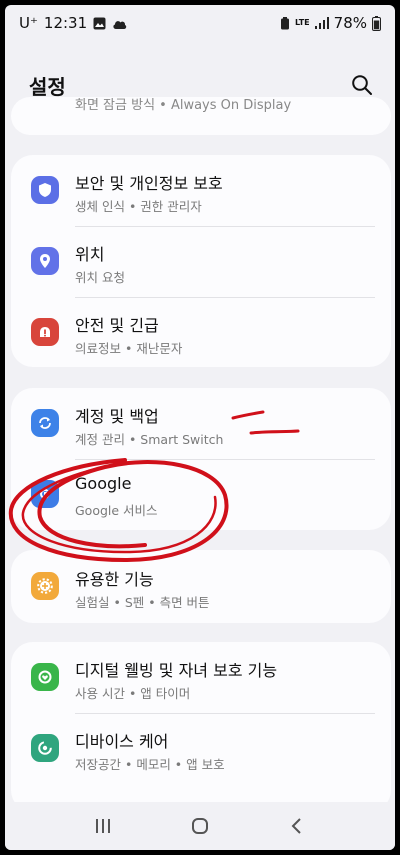 This screenshot has width=400, height=855. I want to click on item-subtitle: Google 서비스, so click(116, 510).